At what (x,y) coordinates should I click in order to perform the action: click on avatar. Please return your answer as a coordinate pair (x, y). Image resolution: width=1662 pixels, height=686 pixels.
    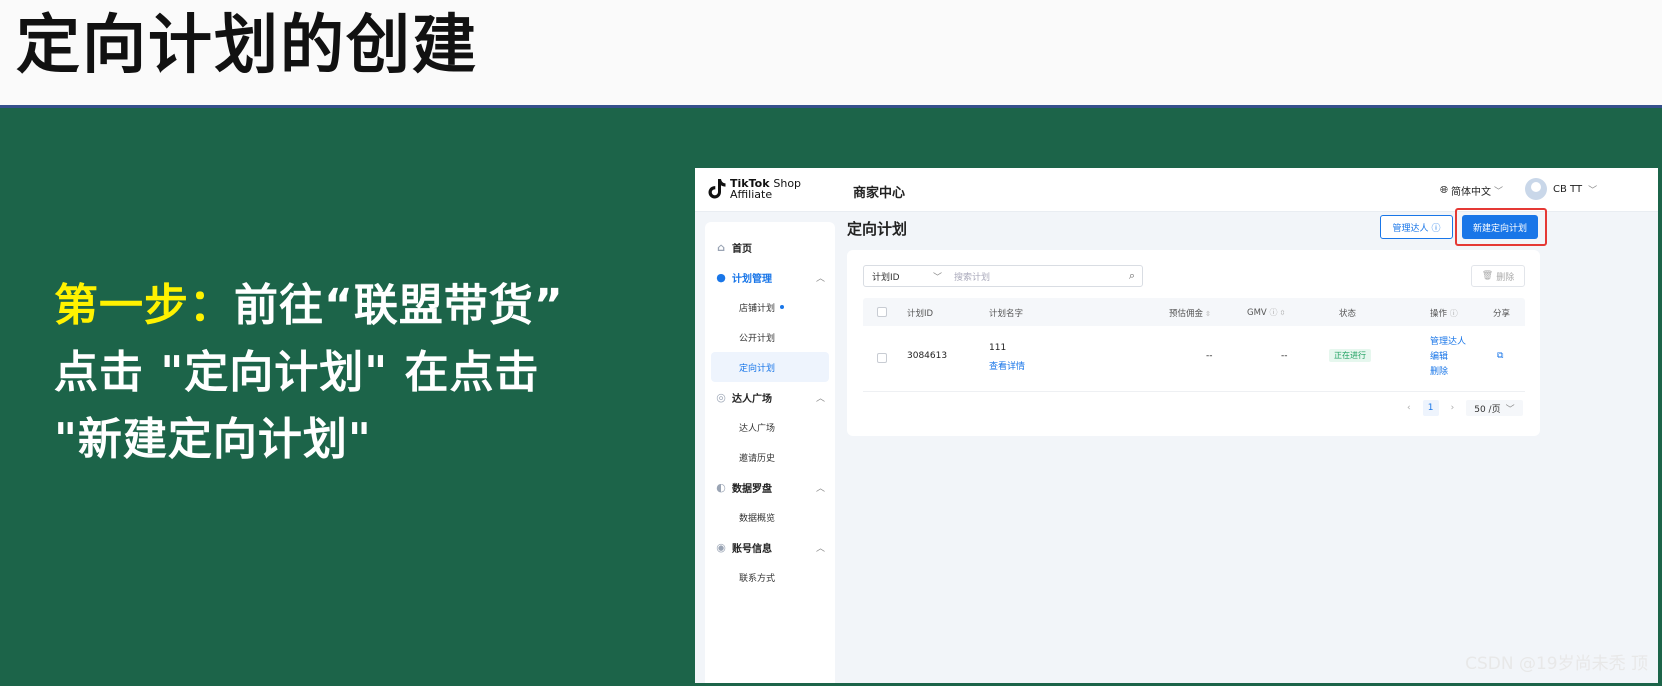
    Looking at the image, I should click on (1536, 189).